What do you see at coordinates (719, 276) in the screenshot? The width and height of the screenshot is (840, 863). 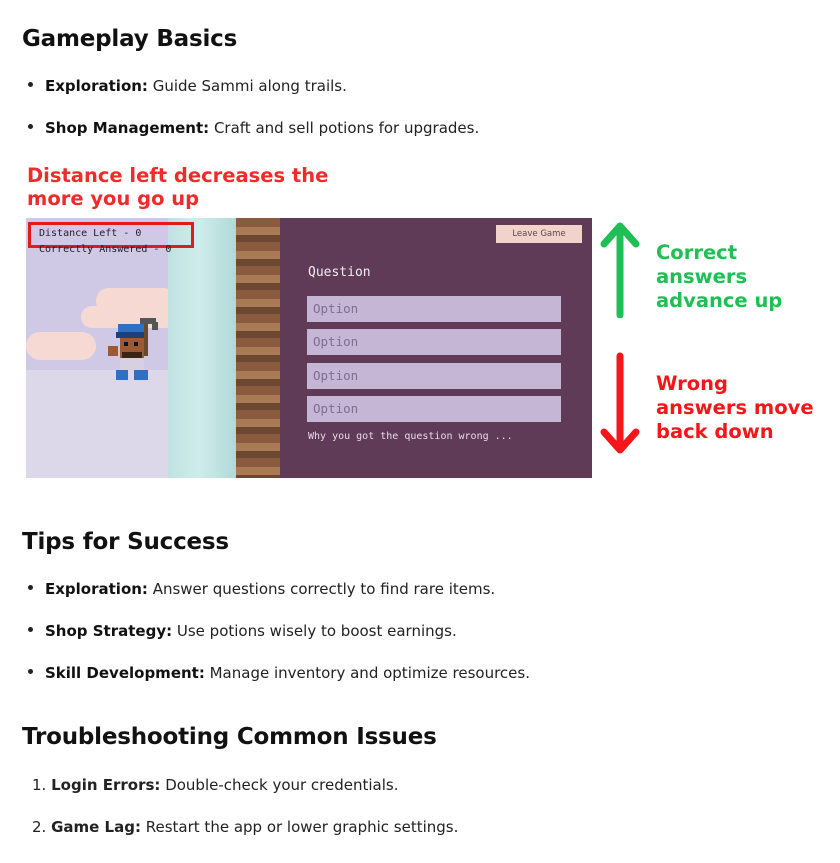 I see `correct-answers-annotation: Correct answers advance up` at bounding box center [719, 276].